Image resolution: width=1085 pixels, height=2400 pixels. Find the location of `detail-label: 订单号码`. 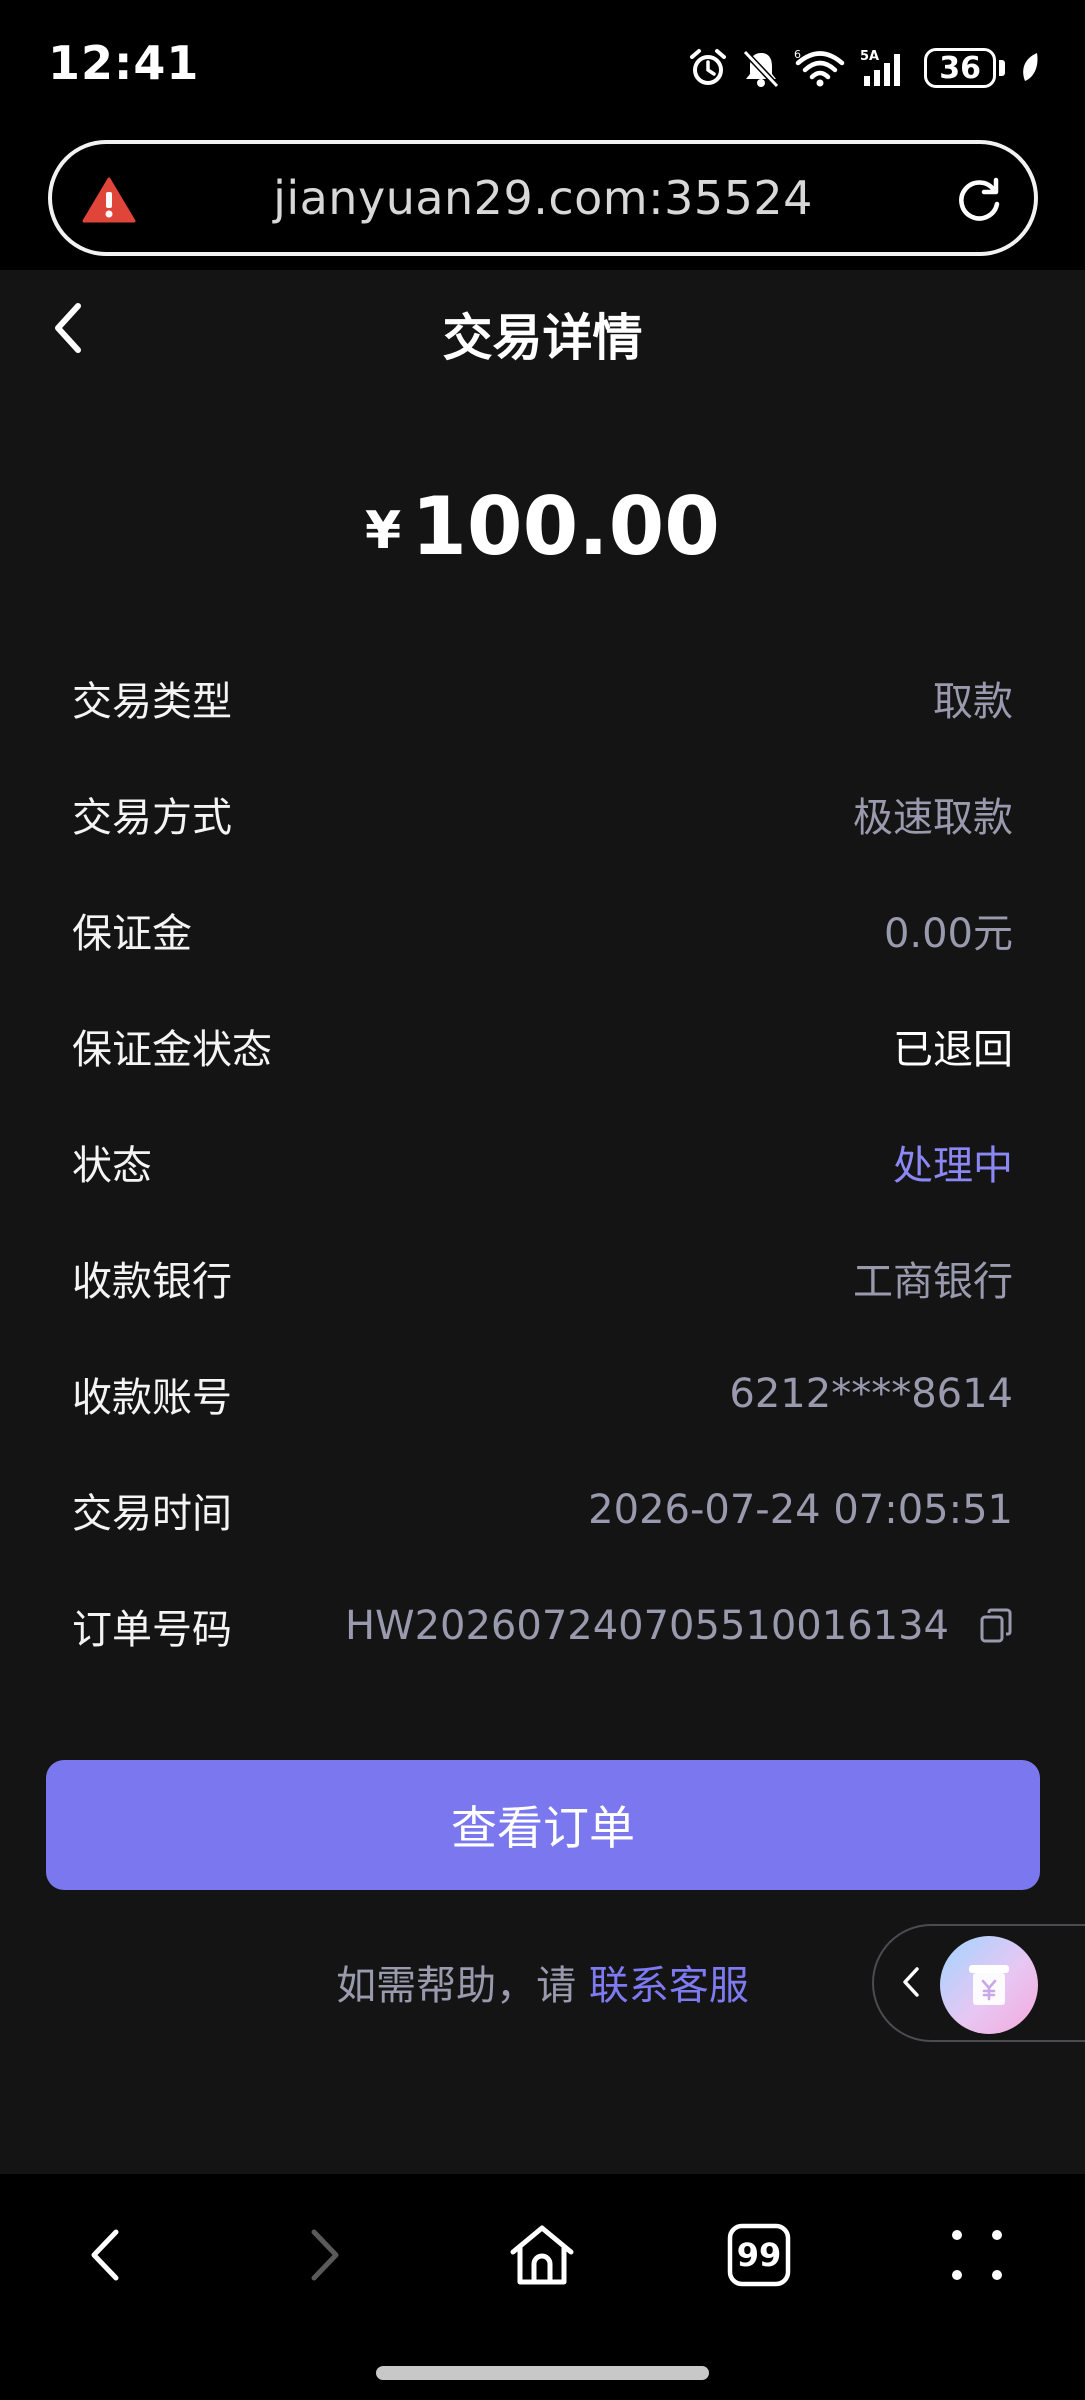

detail-label: 订单号码 is located at coordinates (152, 1630).